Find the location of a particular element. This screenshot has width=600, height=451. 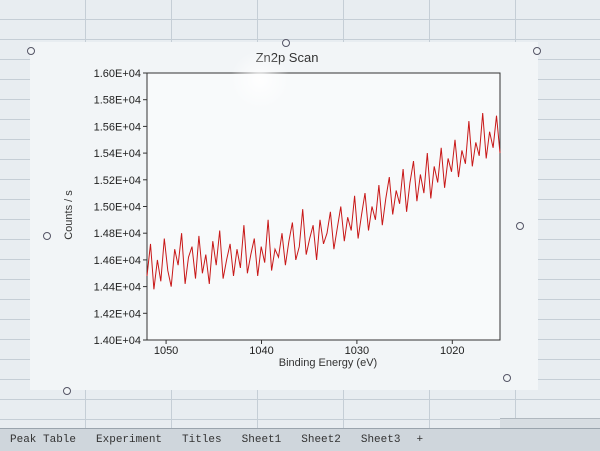

x-tick-label: 1050 is located at coordinates (166, 351).